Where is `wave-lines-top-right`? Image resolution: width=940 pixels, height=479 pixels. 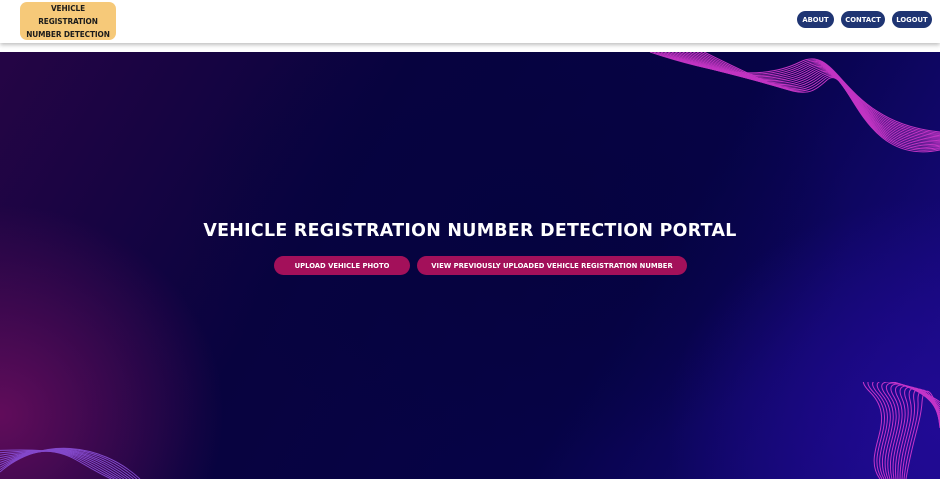
wave-lines-top-right is located at coordinates (794, 102).